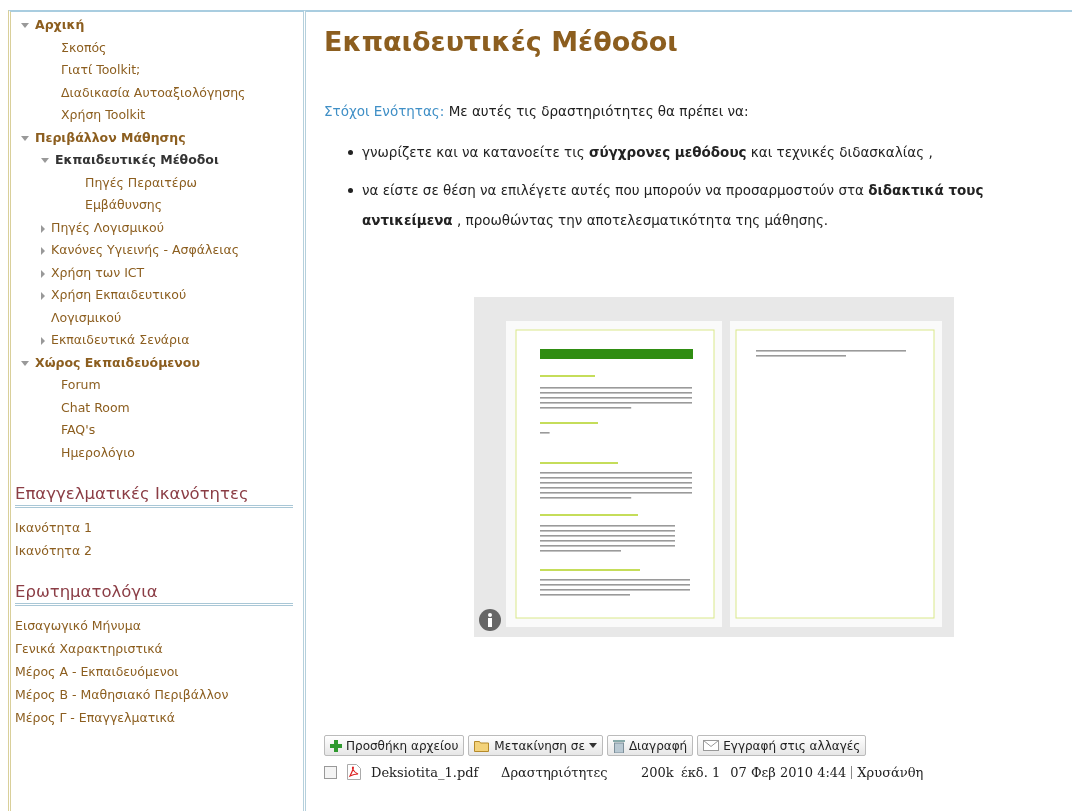 The width and height of the screenshot is (1072, 811). I want to click on nav-link: Γιατί Toolkit;, so click(101, 70).